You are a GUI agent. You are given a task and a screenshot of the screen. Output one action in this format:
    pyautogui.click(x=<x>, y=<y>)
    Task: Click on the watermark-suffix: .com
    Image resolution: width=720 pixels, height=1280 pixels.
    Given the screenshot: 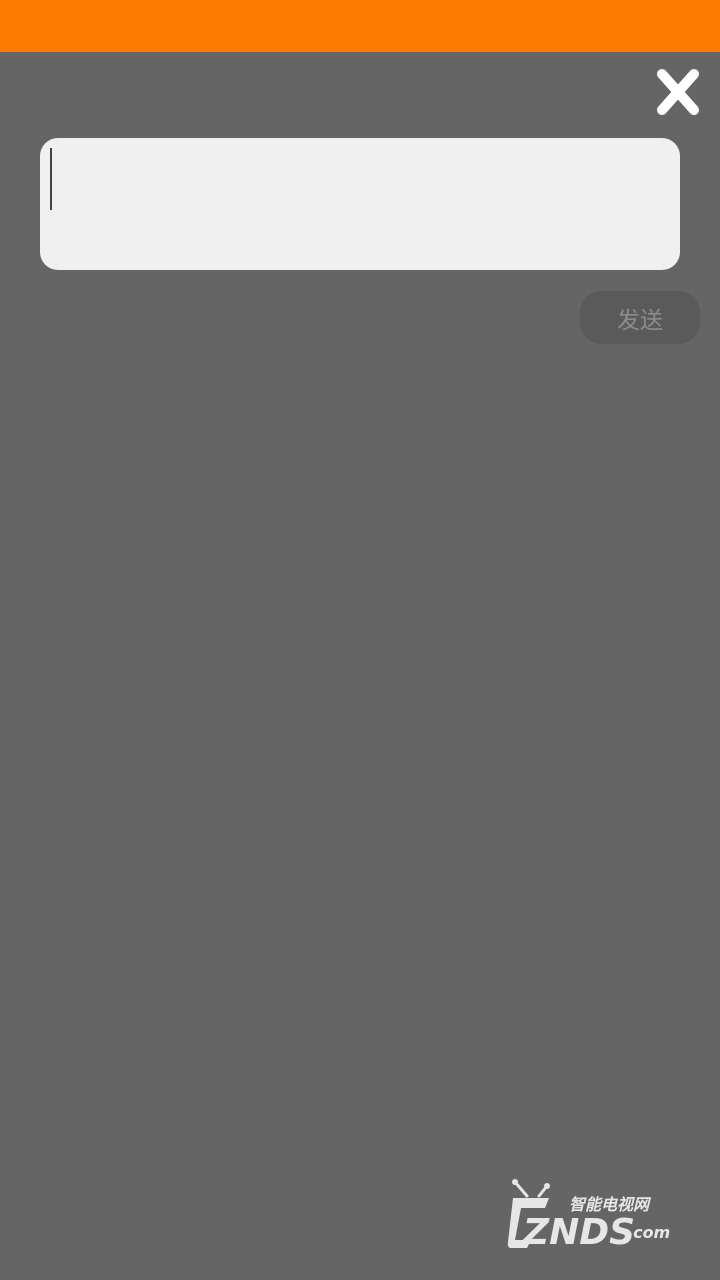 What is the action you would take?
    pyautogui.click(x=648, y=1232)
    